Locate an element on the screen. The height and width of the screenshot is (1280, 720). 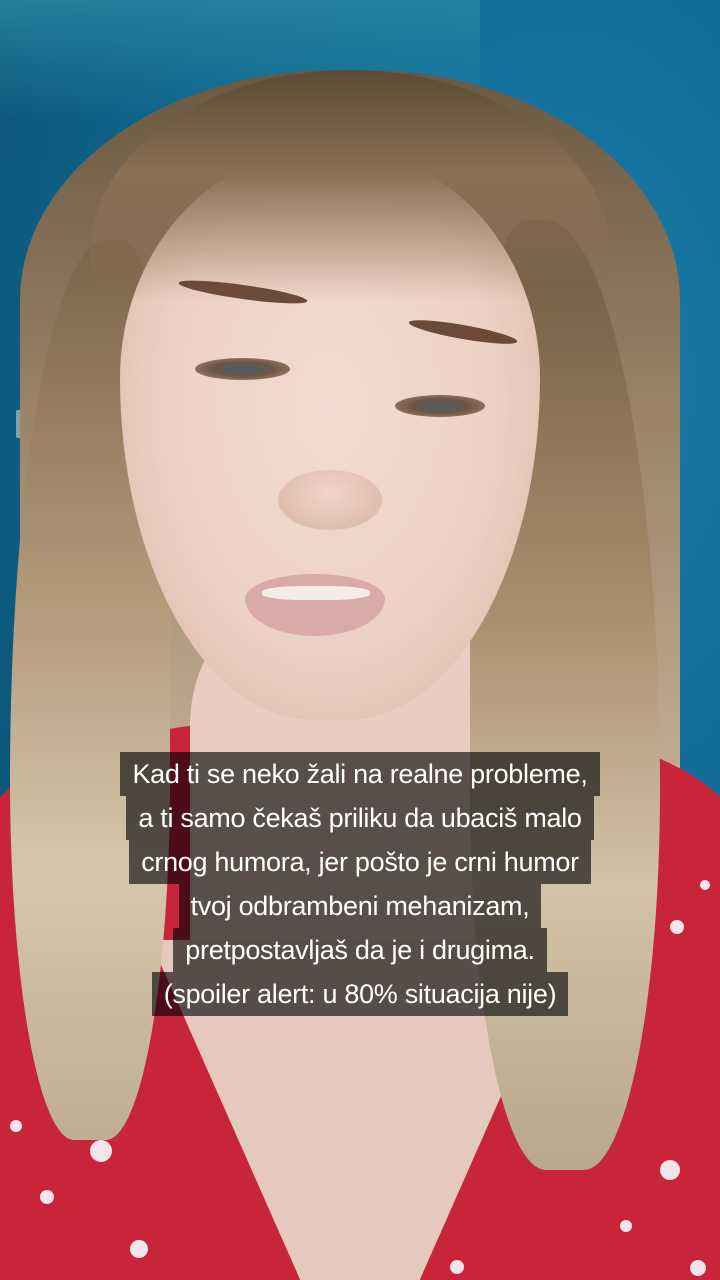
right-eye is located at coordinates (440, 406).